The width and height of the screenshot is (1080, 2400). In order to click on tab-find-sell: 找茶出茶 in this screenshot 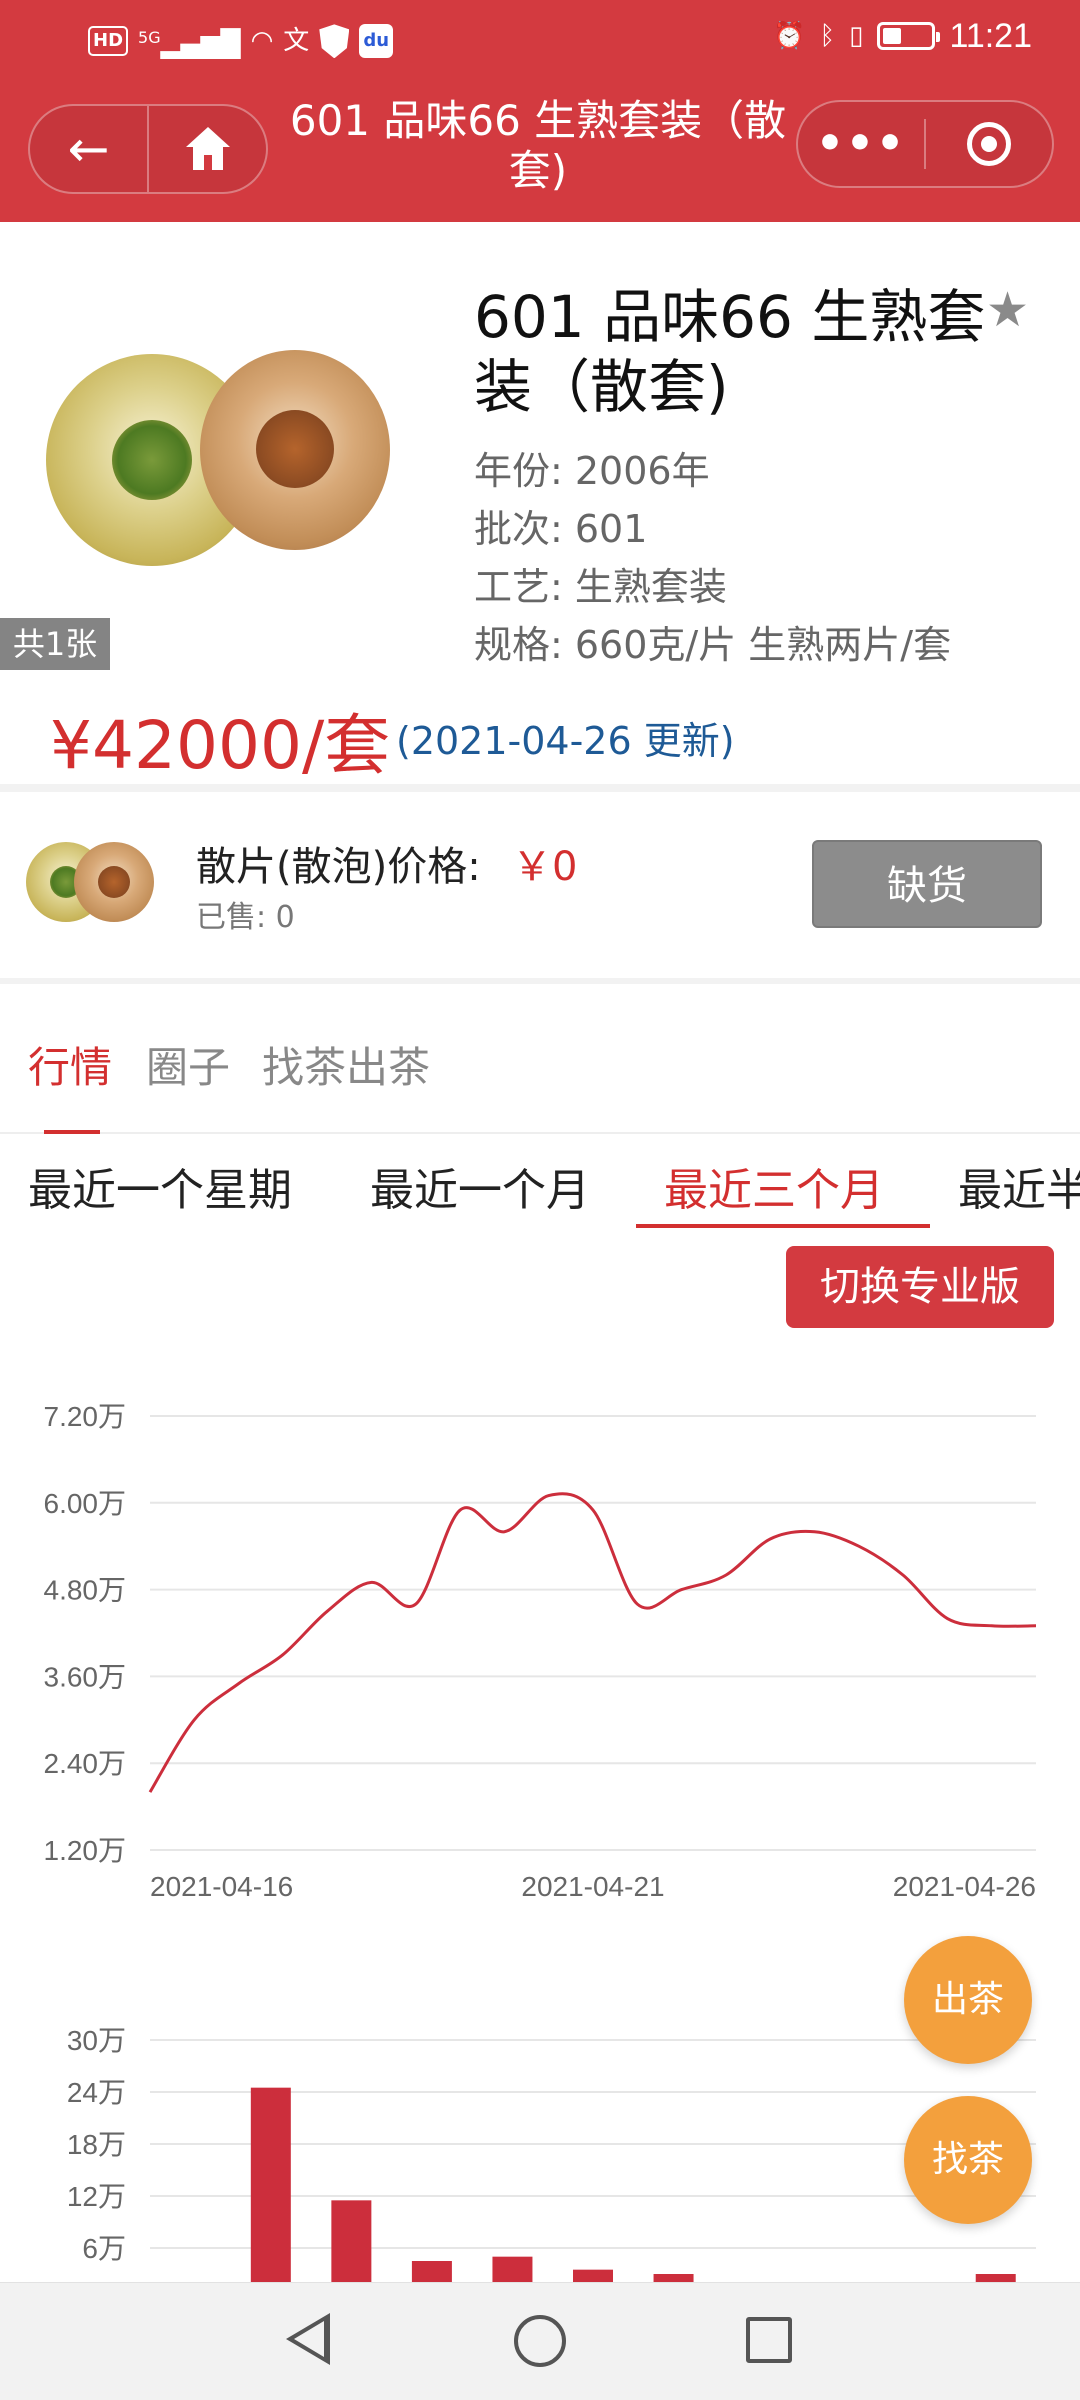, I will do `click(346, 1064)`.